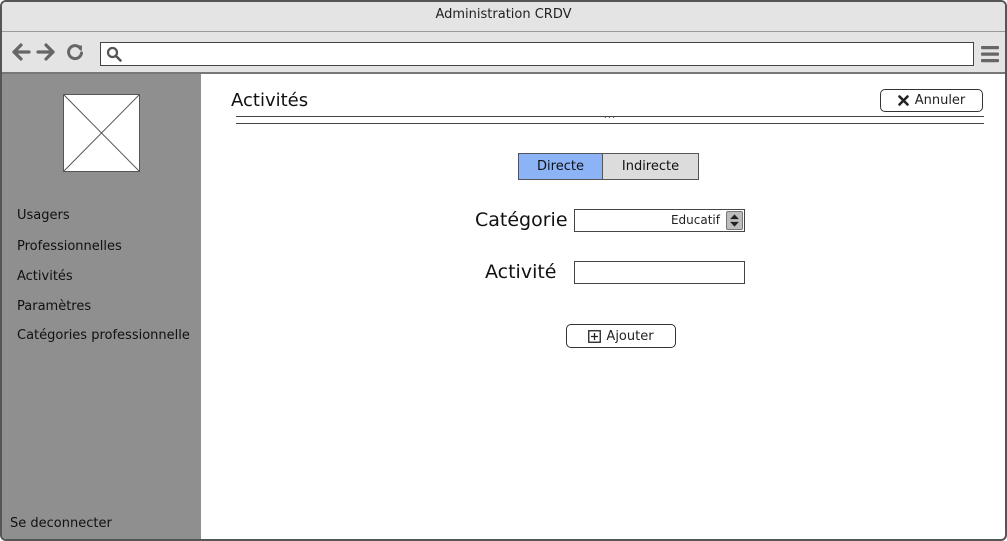  I want to click on browser-toolbar, so click(503, 53).